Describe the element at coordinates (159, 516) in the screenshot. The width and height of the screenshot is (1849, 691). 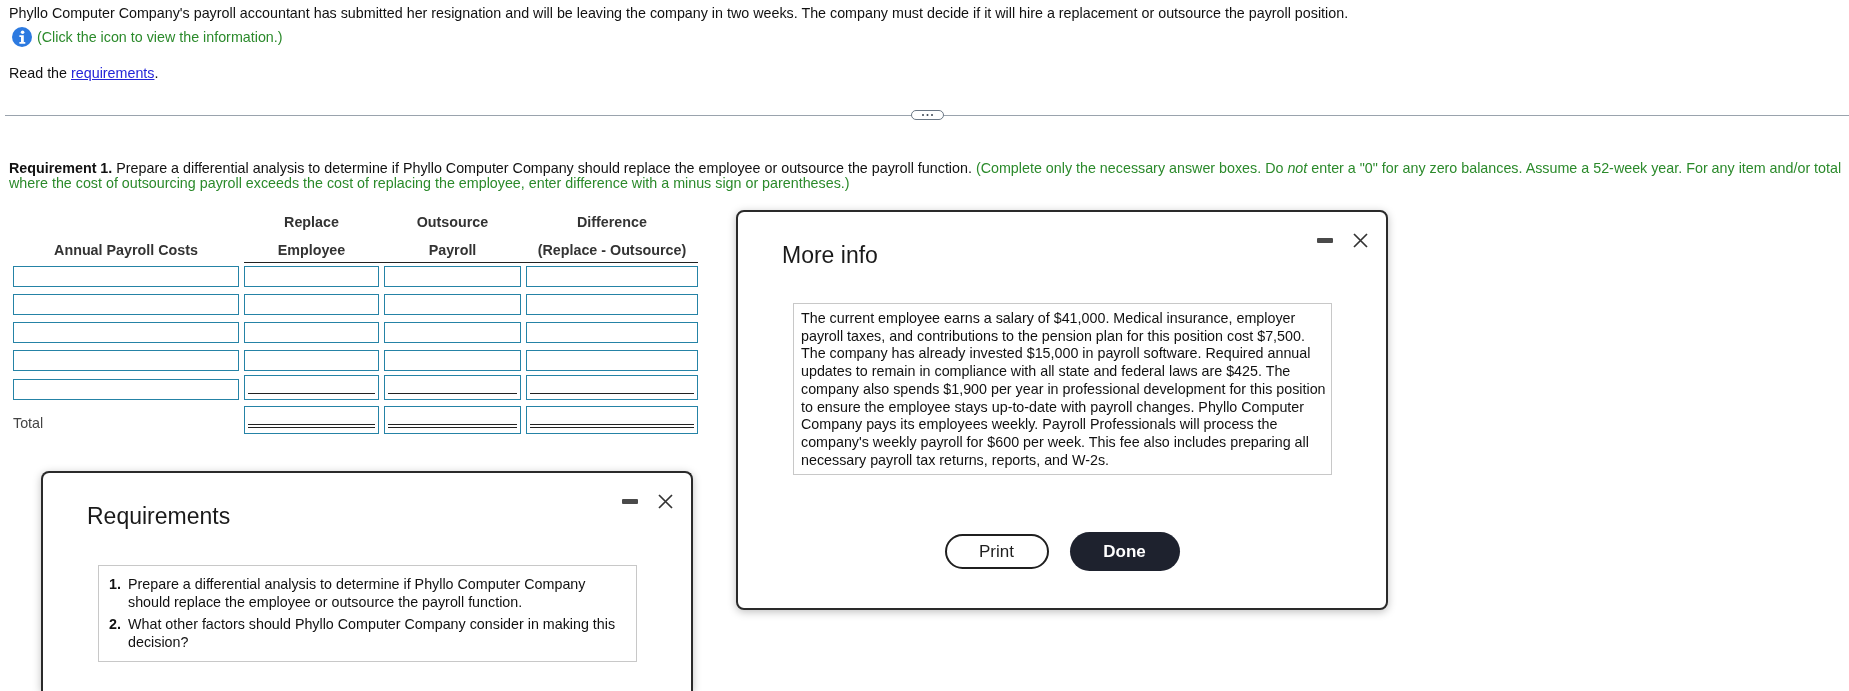
I see `dialog-title: Requirements` at that location.